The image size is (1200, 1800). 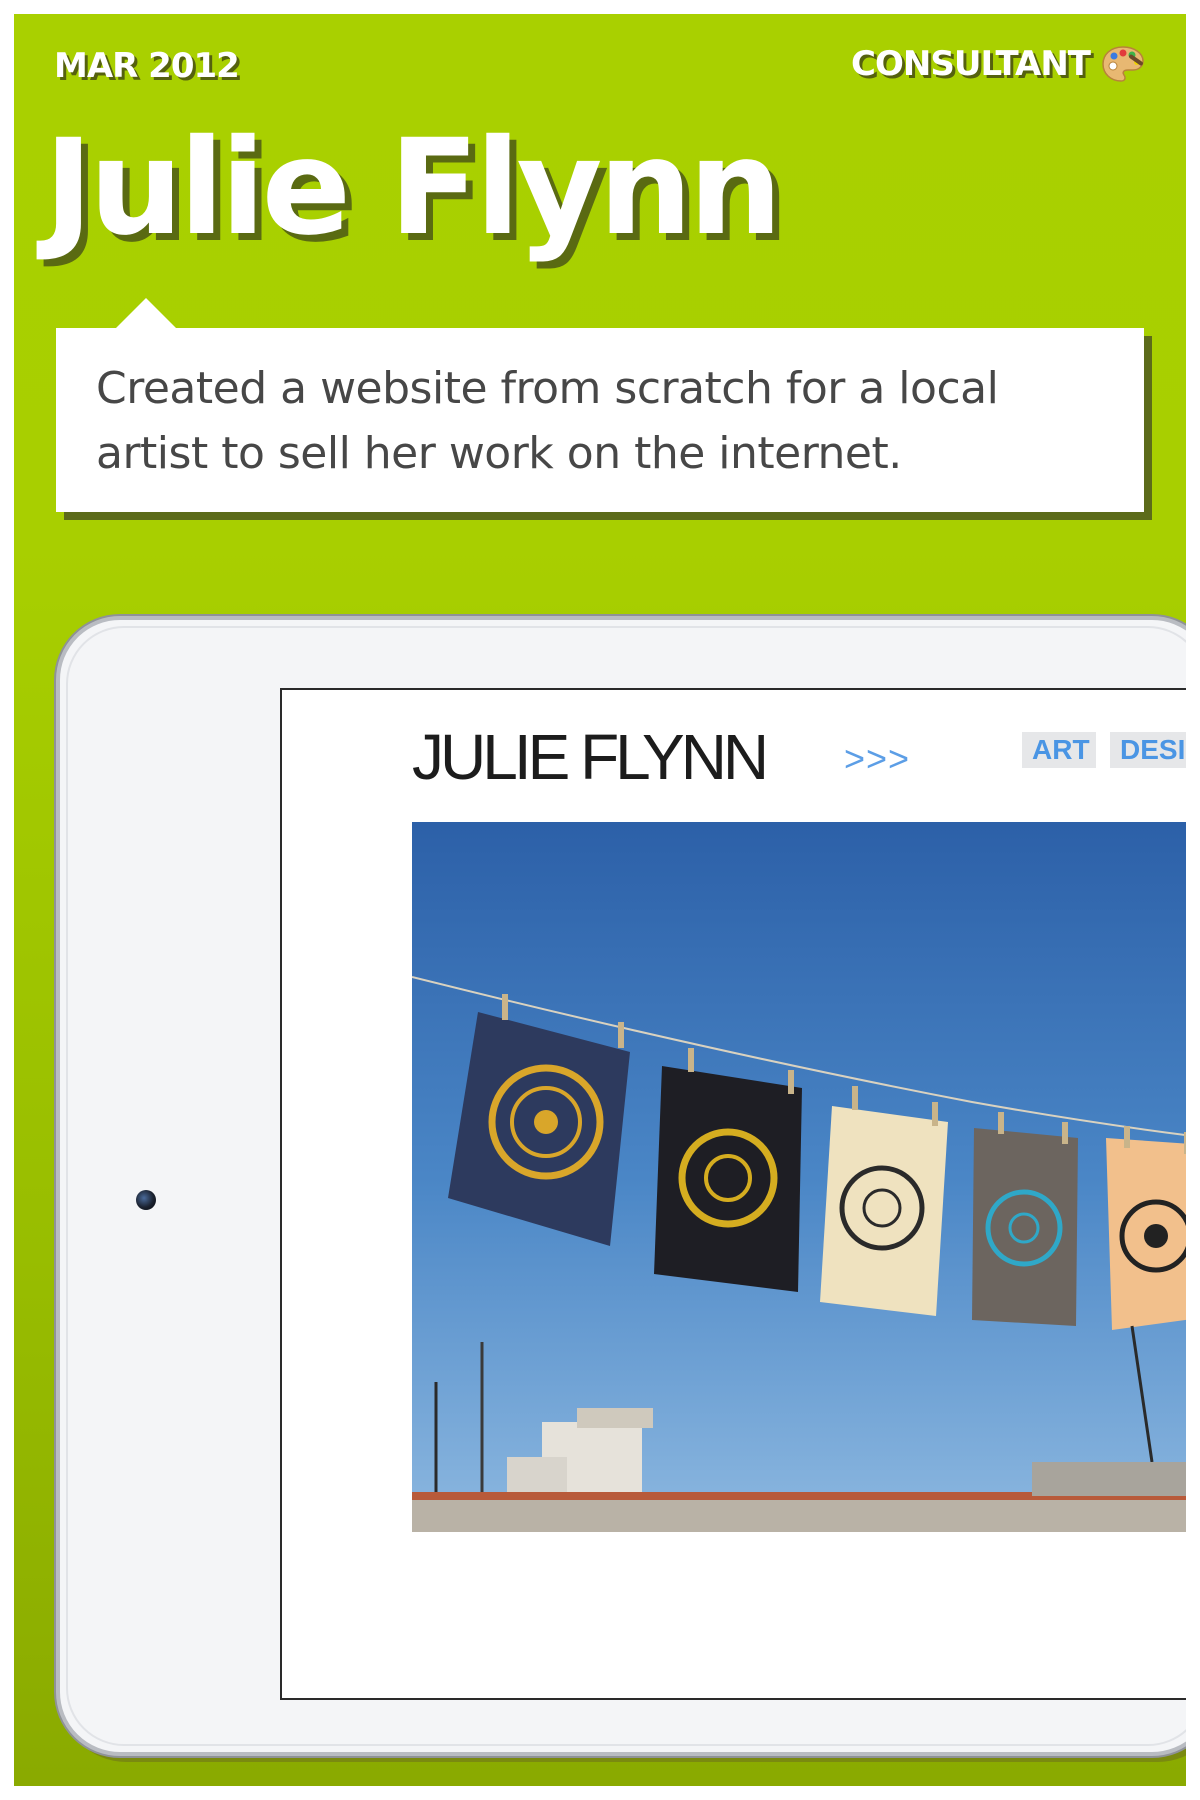 What do you see at coordinates (146, 1200) in the screenshot?
I see `camera-icon` at bounding box center [146, 1200].